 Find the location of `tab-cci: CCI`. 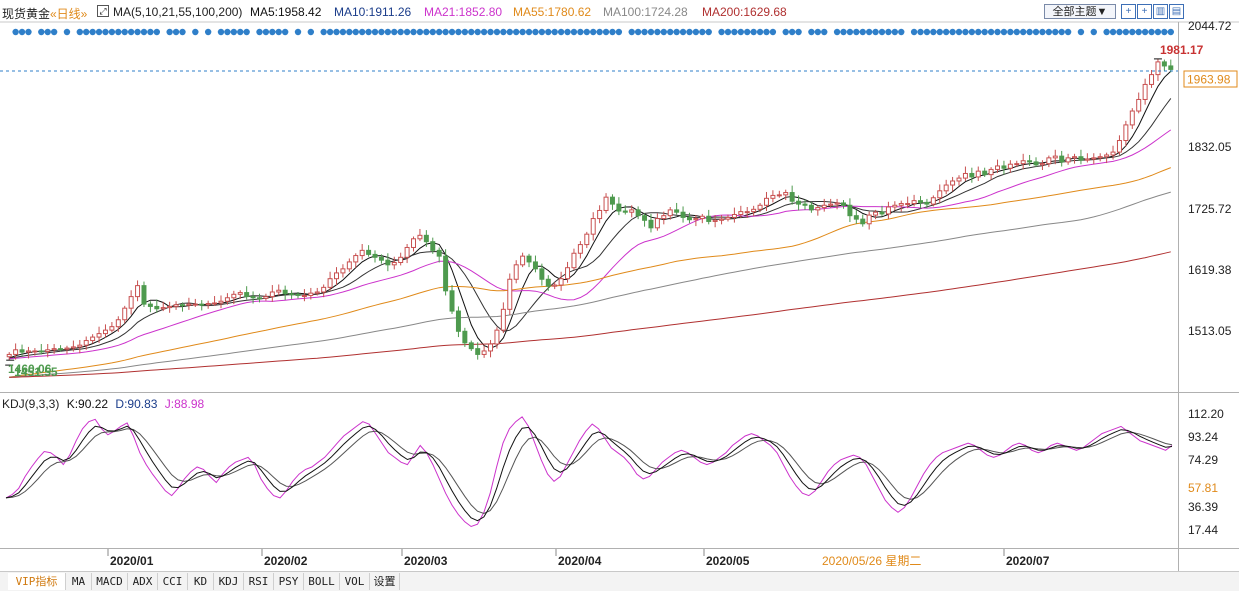

tab-cci: CCI is located at coordinates (173, 581).